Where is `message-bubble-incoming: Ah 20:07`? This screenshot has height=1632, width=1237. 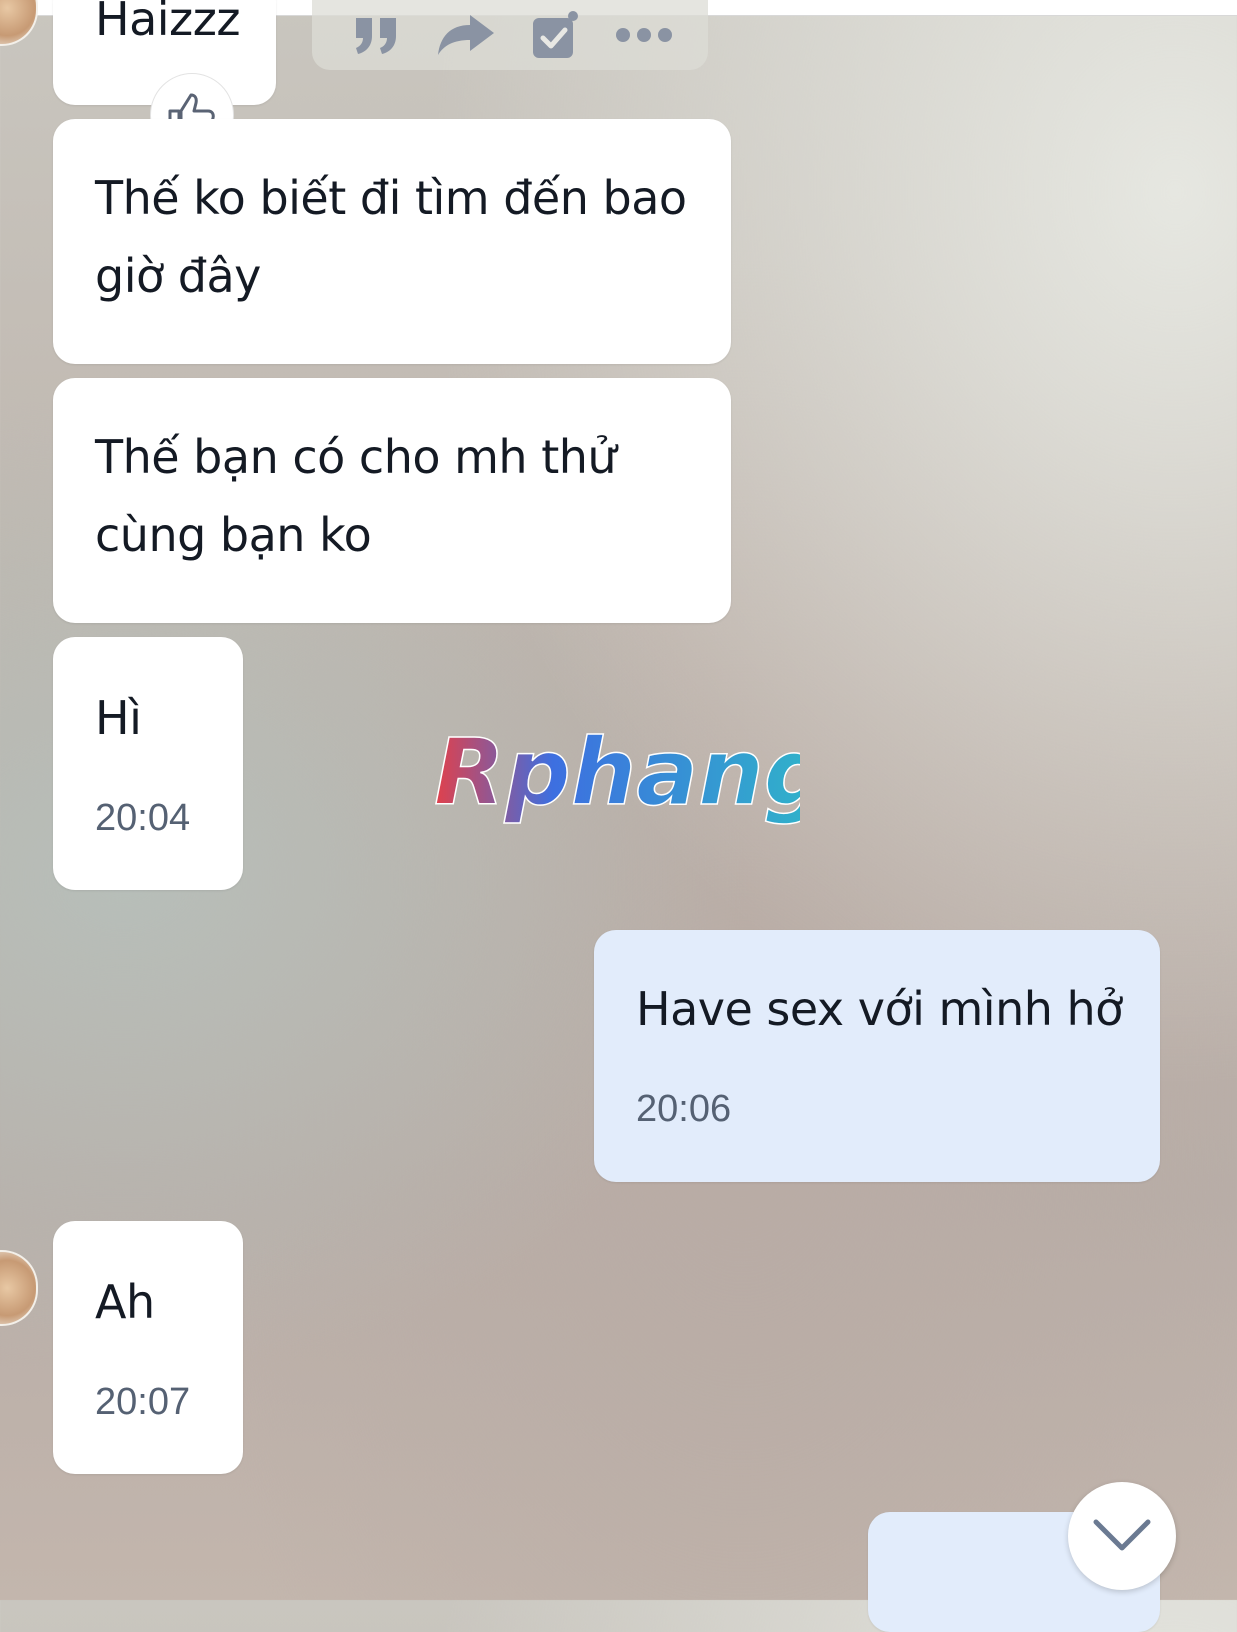
message-bubble-incoming: Ah 20:07 is located at coordinates (148, 1347).